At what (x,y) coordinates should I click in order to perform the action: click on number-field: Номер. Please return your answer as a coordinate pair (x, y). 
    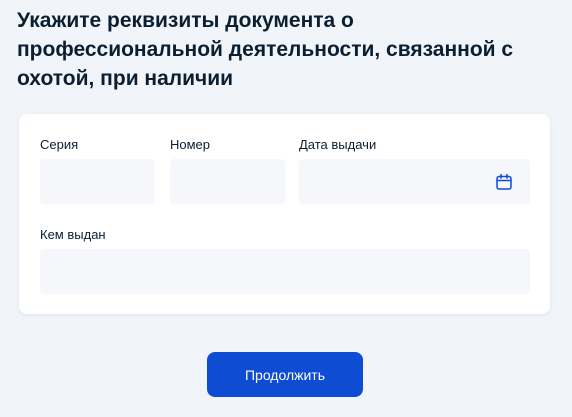
    Looking at the image, I should click on (227, 170).